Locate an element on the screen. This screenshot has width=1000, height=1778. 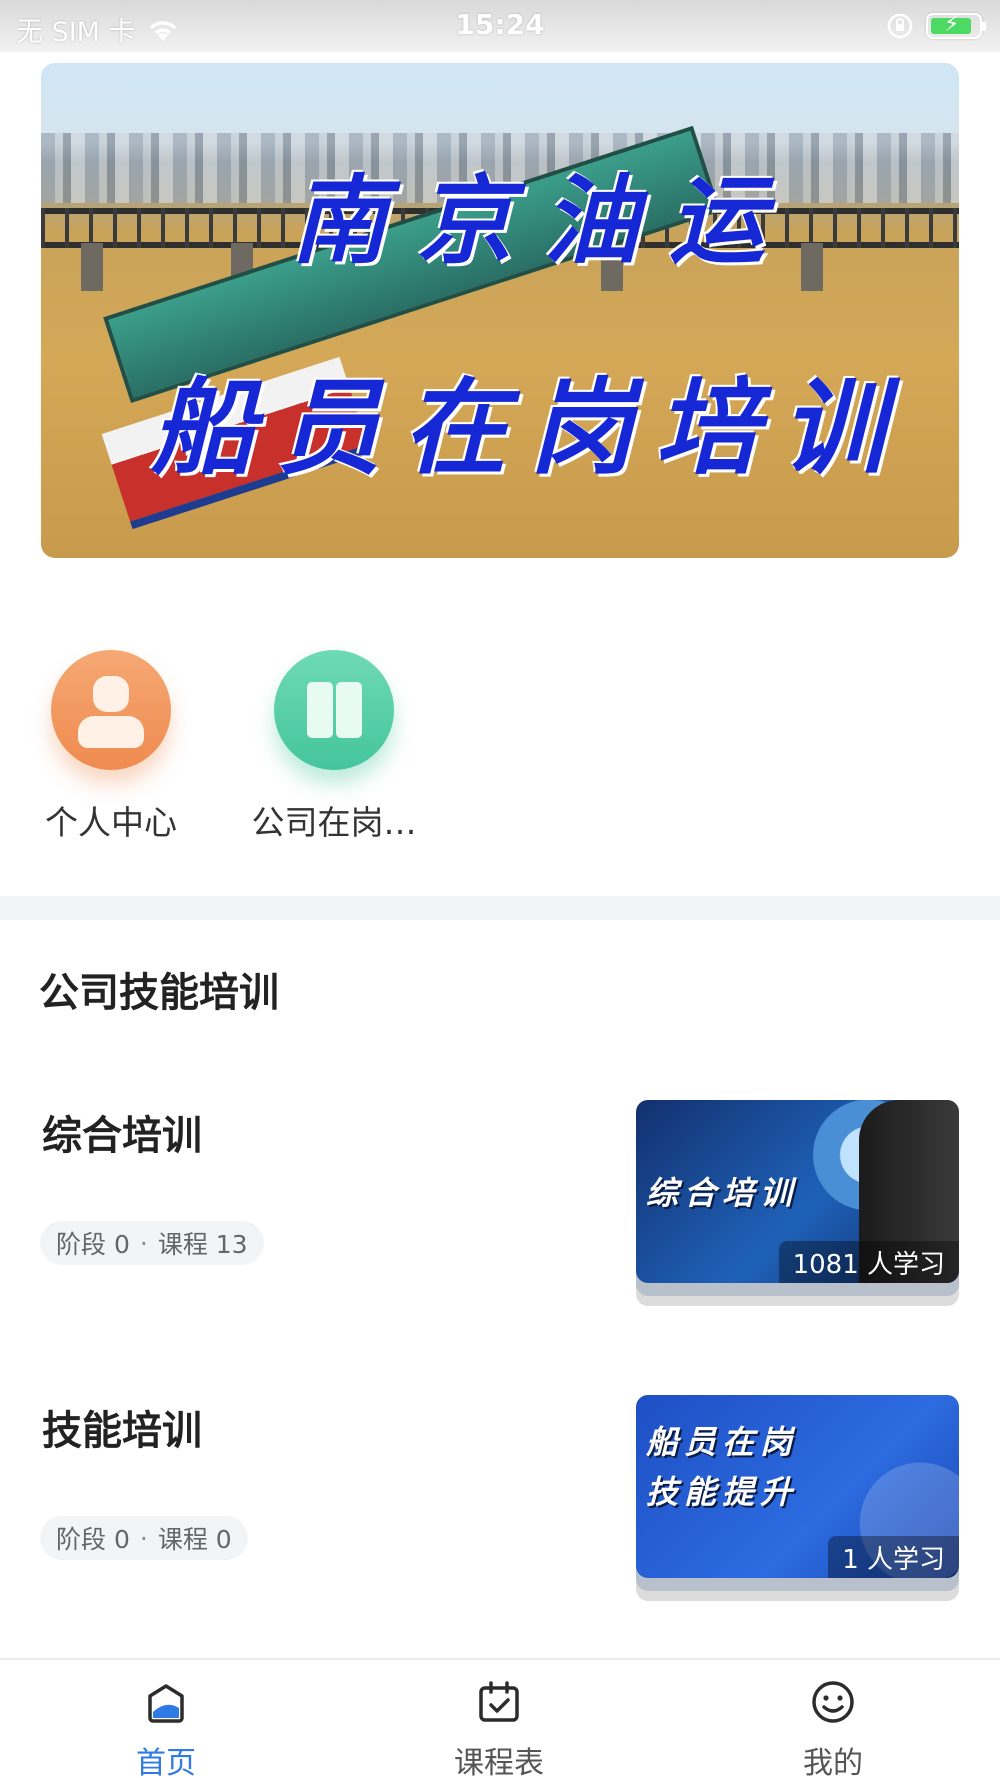
home-icon is located at coordinates (166, 1703).